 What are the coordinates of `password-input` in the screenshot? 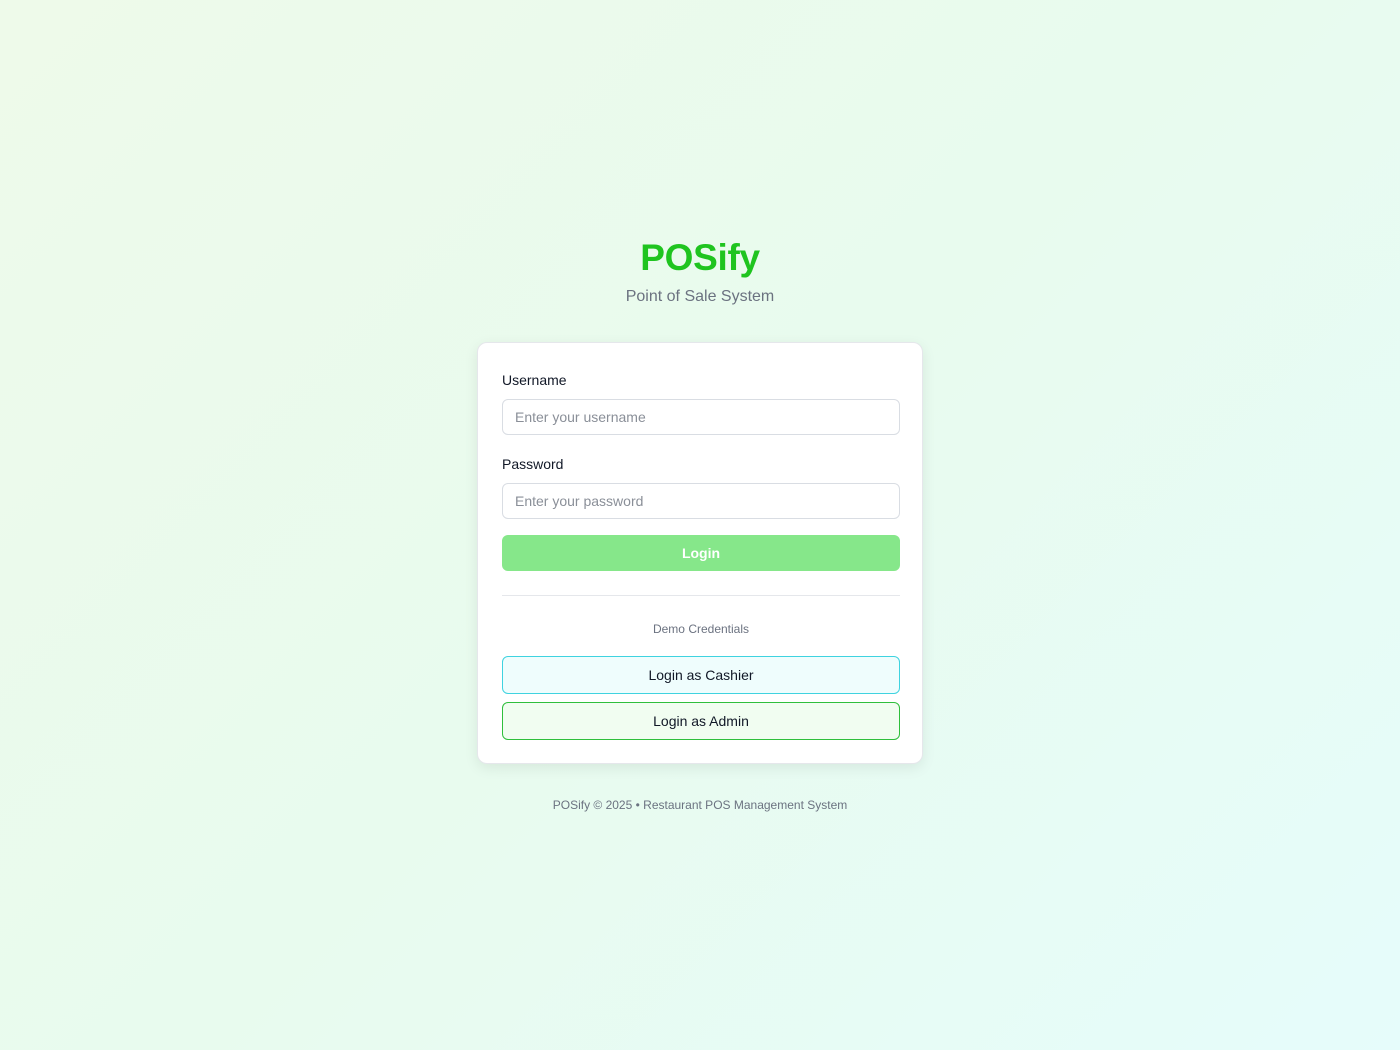 It's located at (701, 501).